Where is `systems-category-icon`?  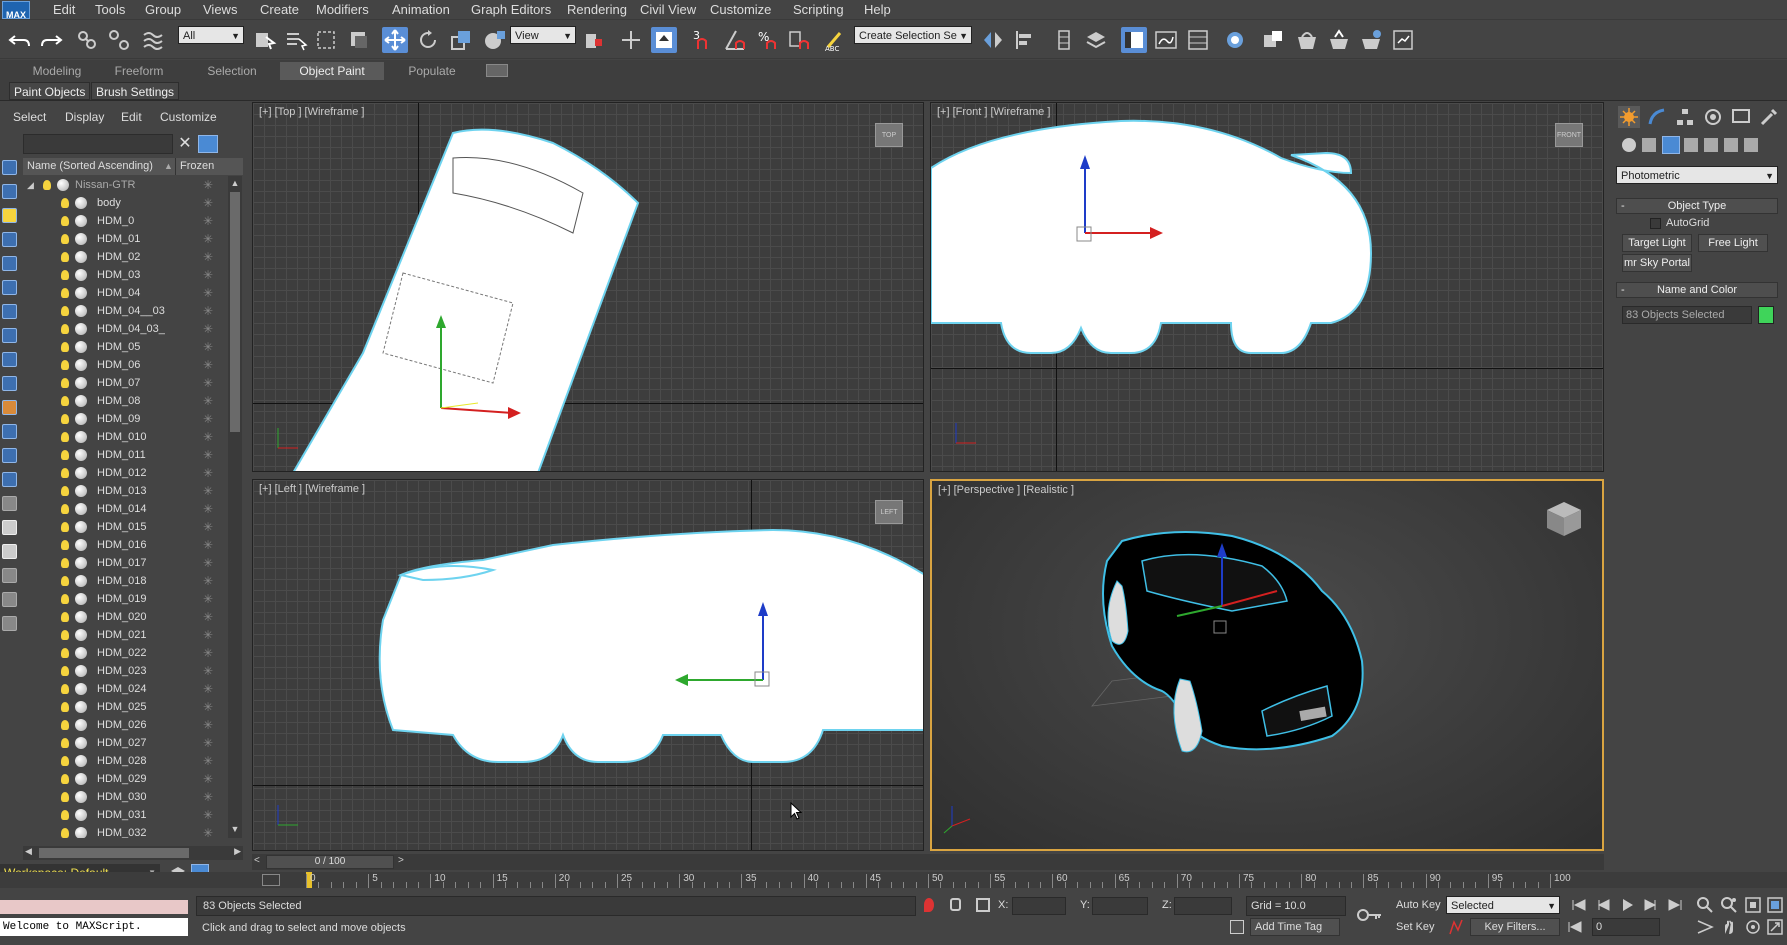
systems-category-icon is located at coordinates (1751, 145).